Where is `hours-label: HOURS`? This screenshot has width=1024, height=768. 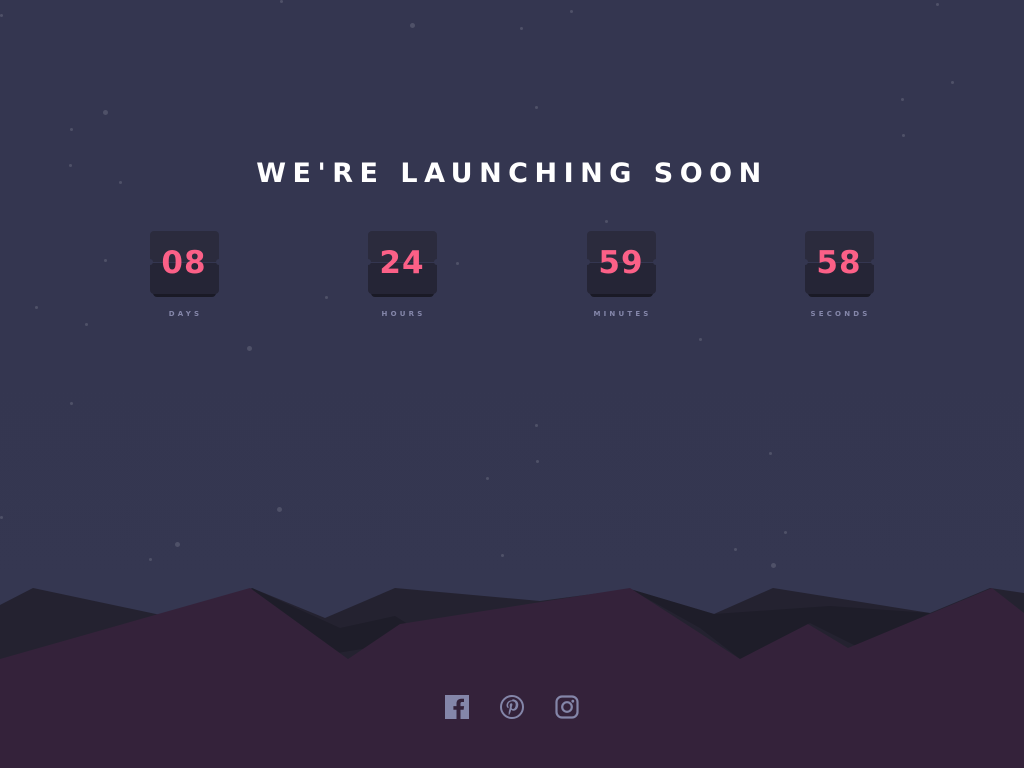 hours-label: HOURS is located at coordinates (403, 314).